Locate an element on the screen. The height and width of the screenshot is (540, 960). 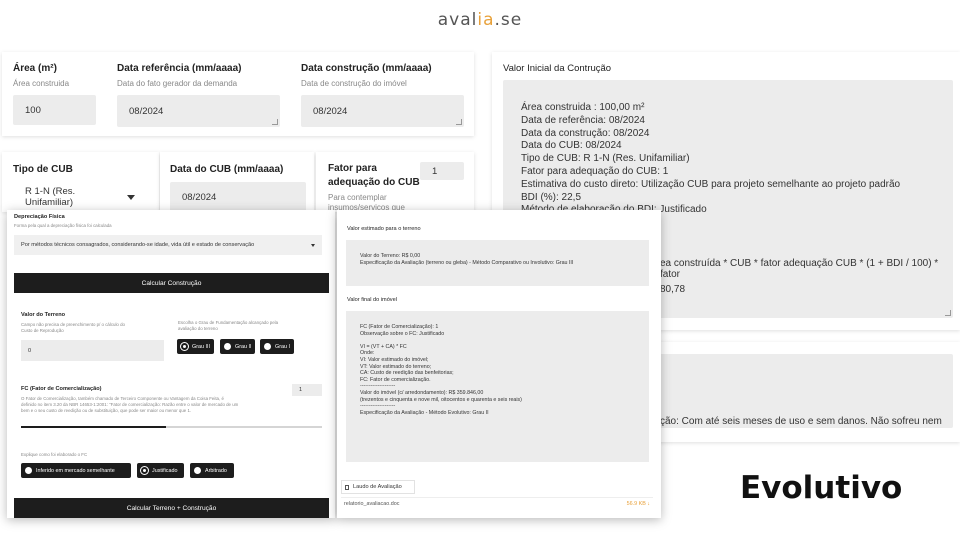
laudo-file-size: 56.9 KB ↓ is located at coordinates (638, 503).